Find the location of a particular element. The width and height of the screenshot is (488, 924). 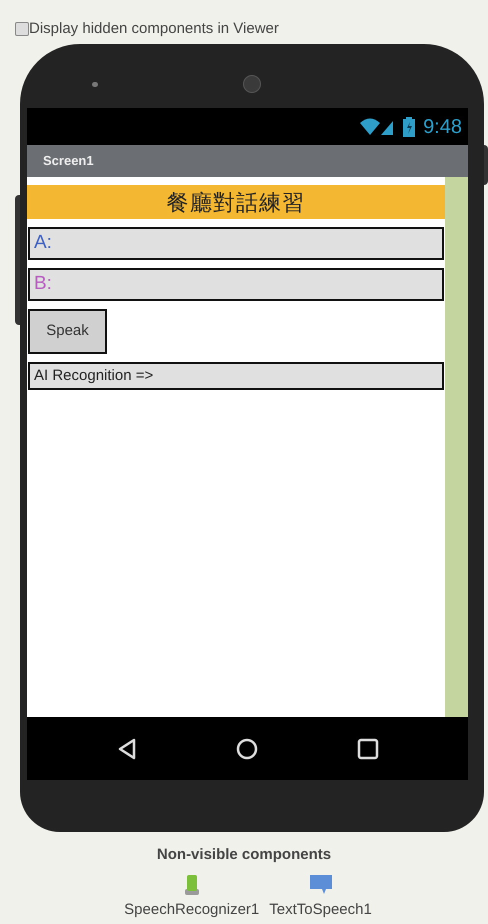

screen-title: Screen1 is located at coordinates (68, 161).